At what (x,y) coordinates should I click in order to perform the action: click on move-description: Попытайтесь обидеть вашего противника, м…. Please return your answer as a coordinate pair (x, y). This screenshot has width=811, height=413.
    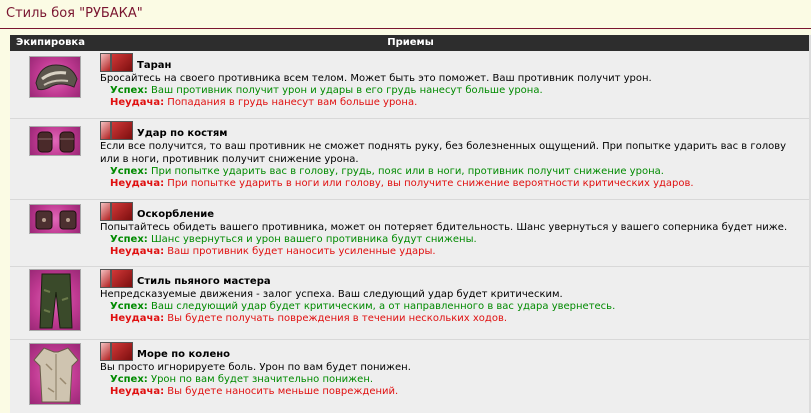
    Looking at the image, I should click on (444, 227).